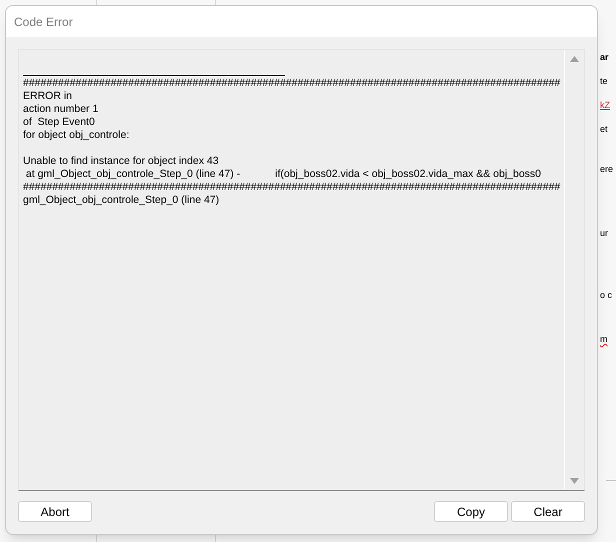 The width and height of the screenshot is (616, 542). Describe the element at coordinates (574, 59) in the screenshot. I see `scroll-up-icon` at that location.